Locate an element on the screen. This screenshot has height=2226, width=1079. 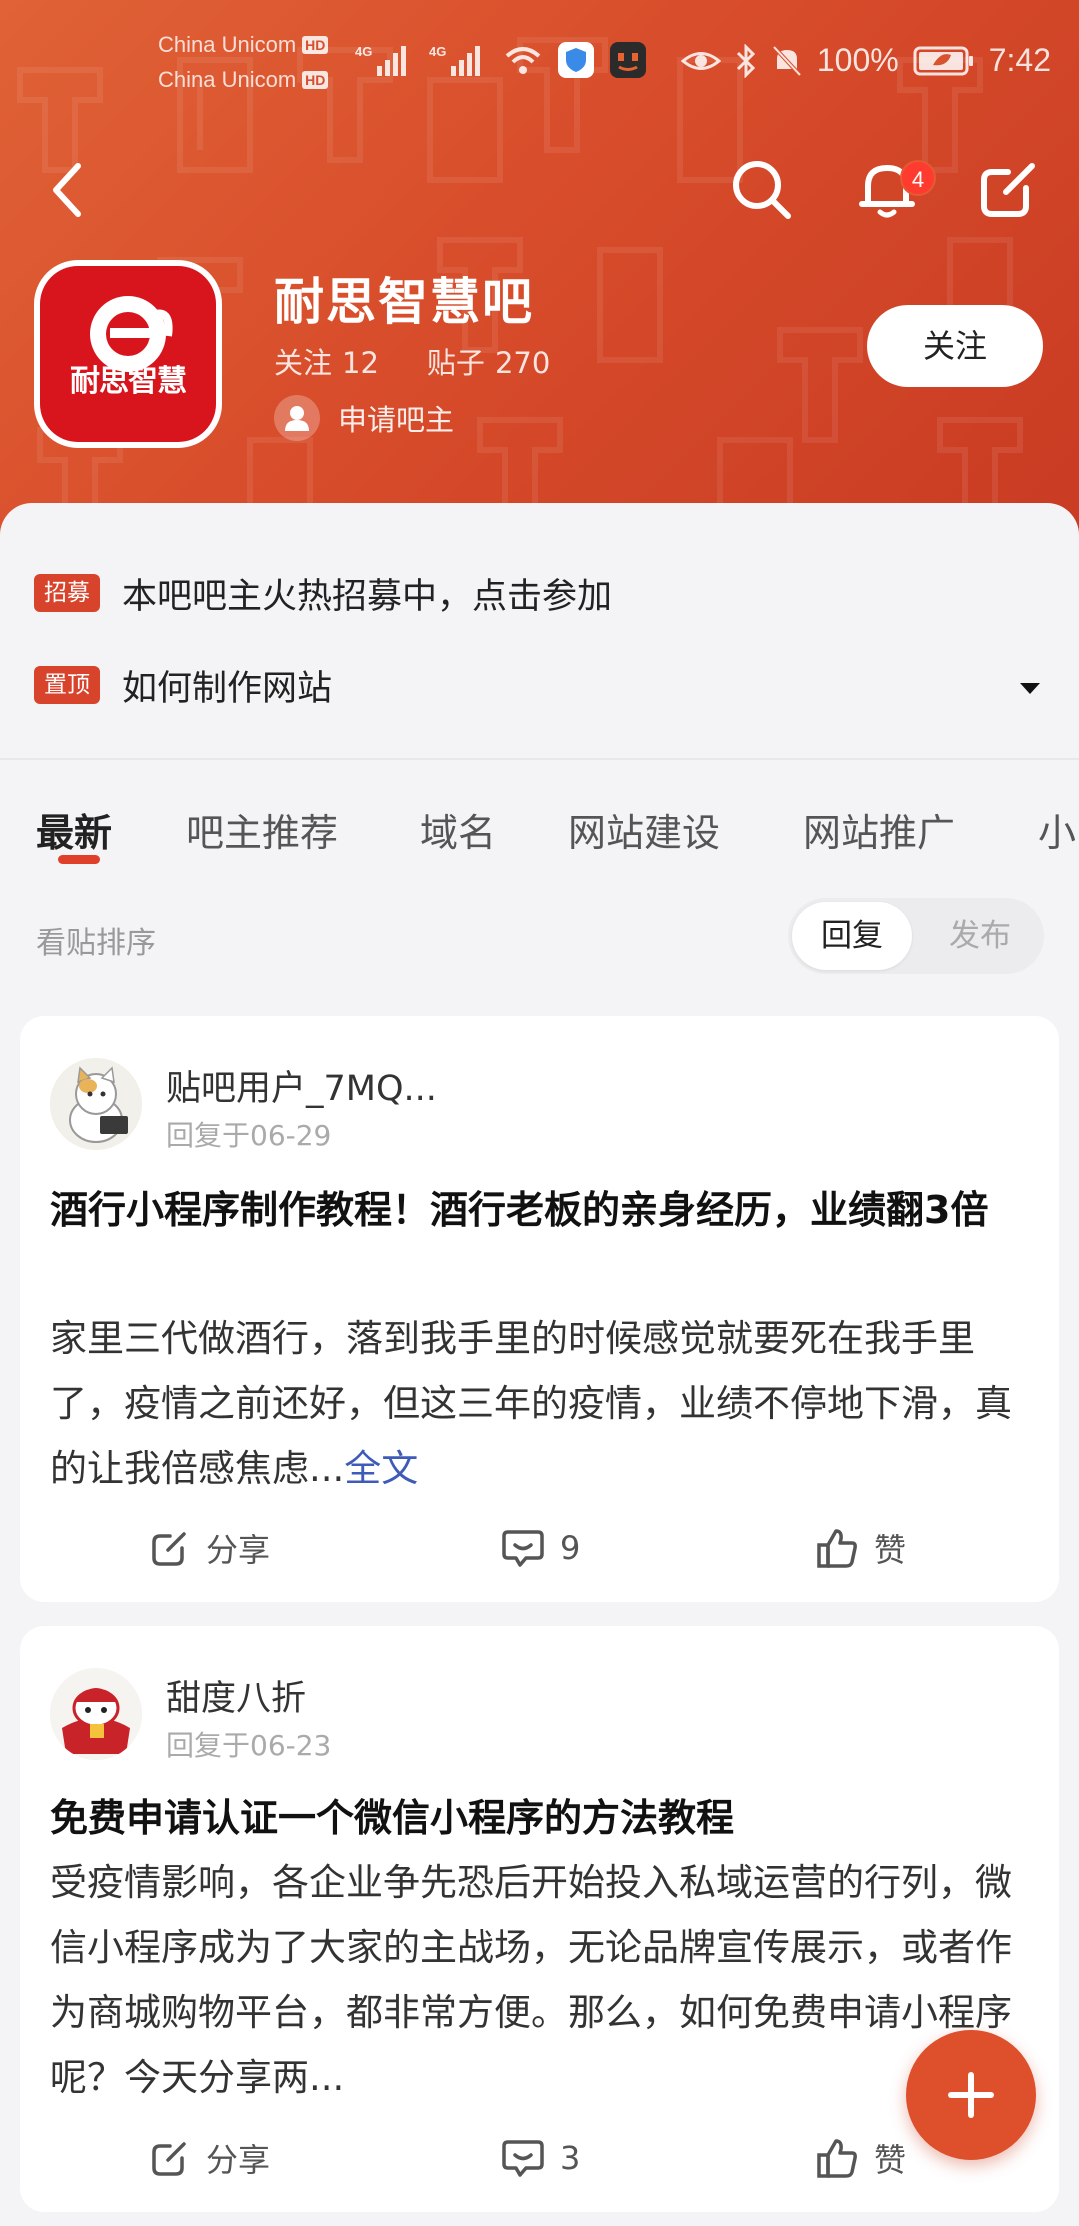
battery-icon is located at coordinates (943, 60).